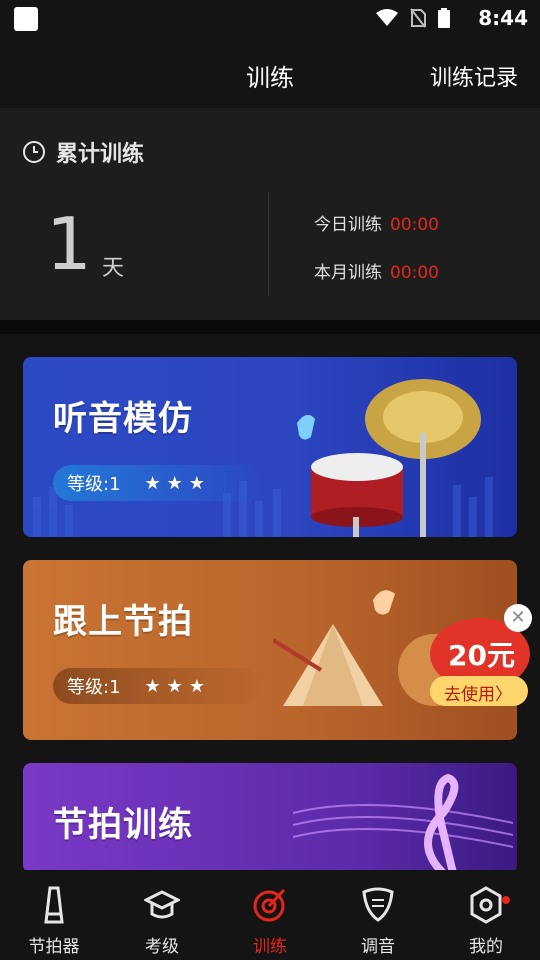 This screenshot has width=540, height=960. I want to click on metronome-icon, so click(54, 905).